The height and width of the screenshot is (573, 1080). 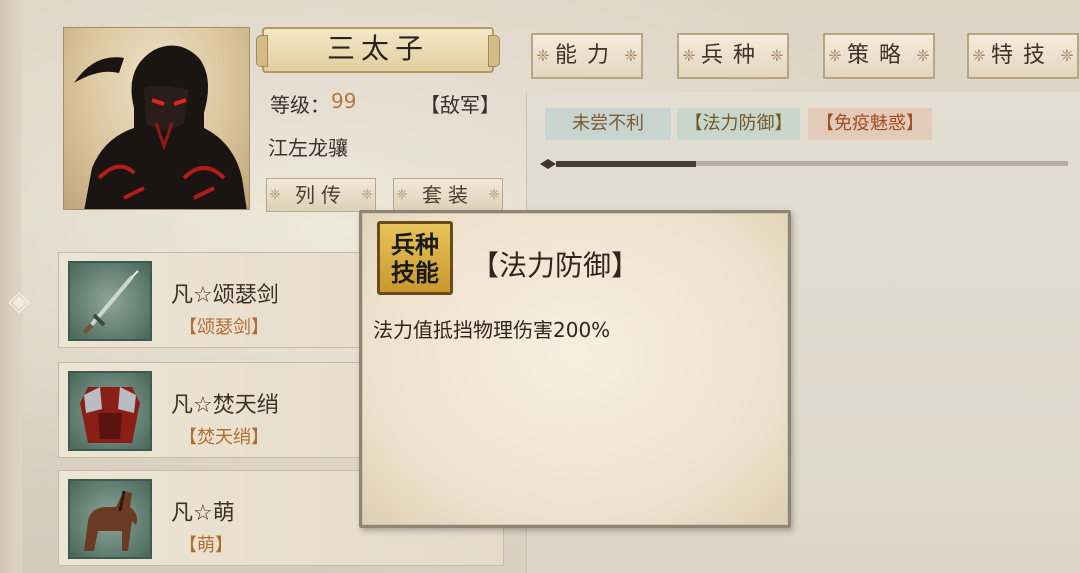 I want to click on sword-icon, so click(x=110, y=301).